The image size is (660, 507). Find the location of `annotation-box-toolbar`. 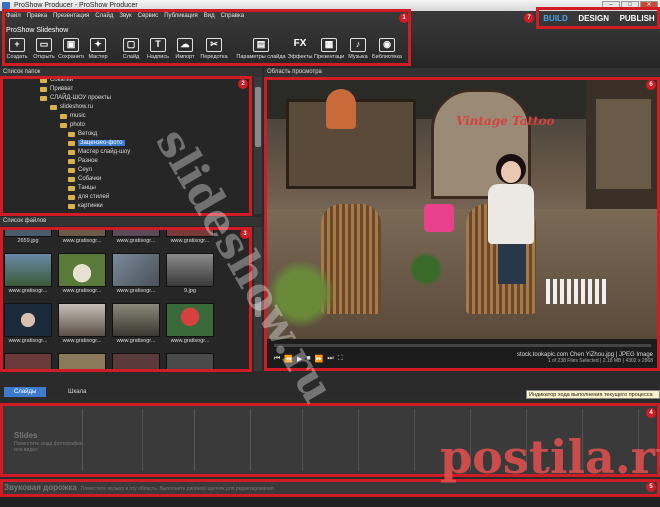

annotation-box-toolbar is located at coordinates (206, 37).